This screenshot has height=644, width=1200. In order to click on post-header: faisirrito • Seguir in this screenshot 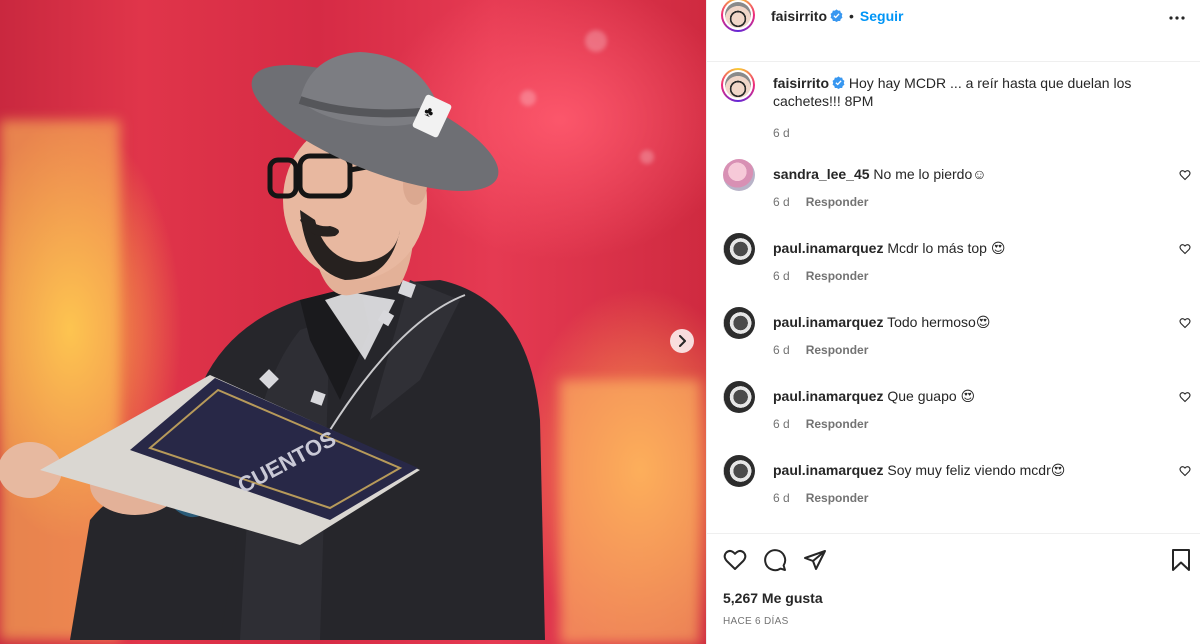, I will do `click(953, 31)`.